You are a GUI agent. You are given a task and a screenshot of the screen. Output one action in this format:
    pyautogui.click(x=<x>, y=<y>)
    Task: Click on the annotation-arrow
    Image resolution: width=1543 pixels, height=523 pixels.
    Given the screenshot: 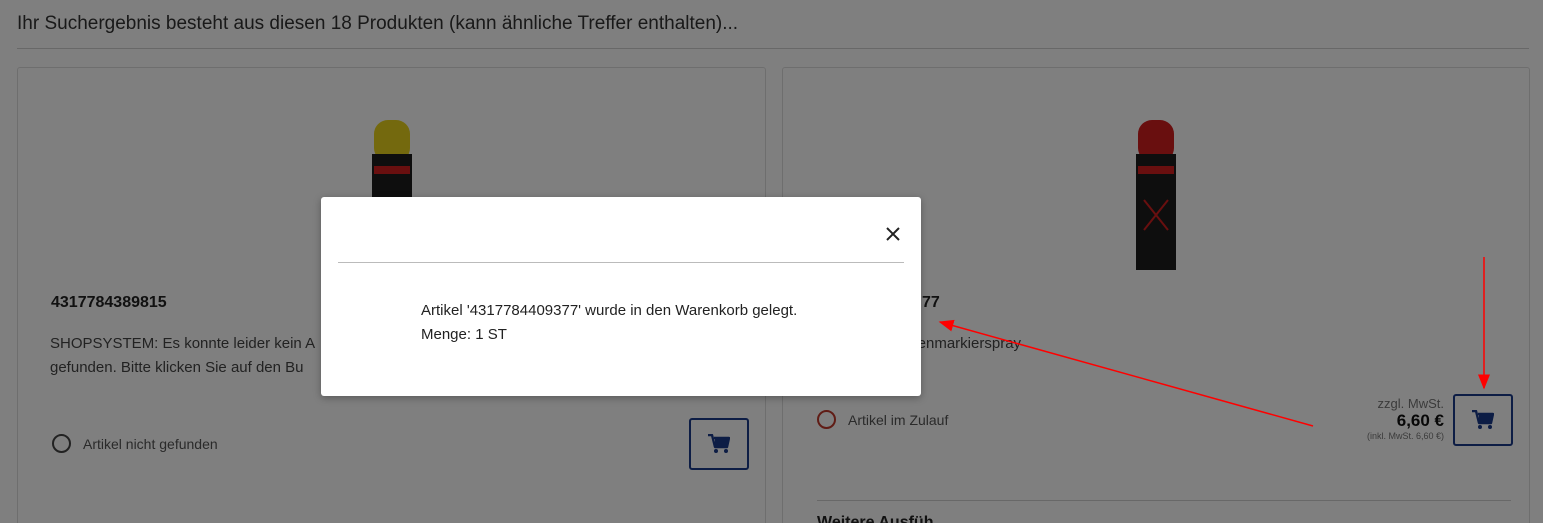 What is the action you would take?
    pyautogui.click(x=1126, y=373)
    